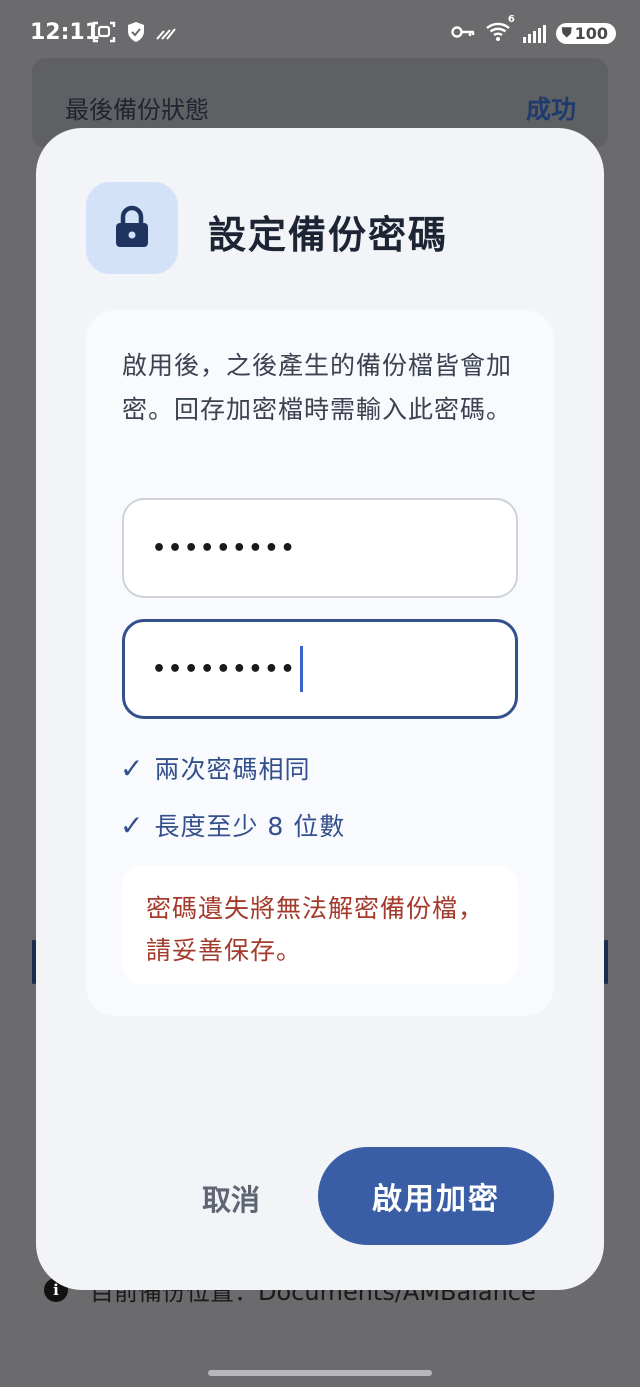 Image resolution: width=640 pixels, height=1387 pixels. I want to click on last-backup-label: 最後備份狀態, so click(137, 110).